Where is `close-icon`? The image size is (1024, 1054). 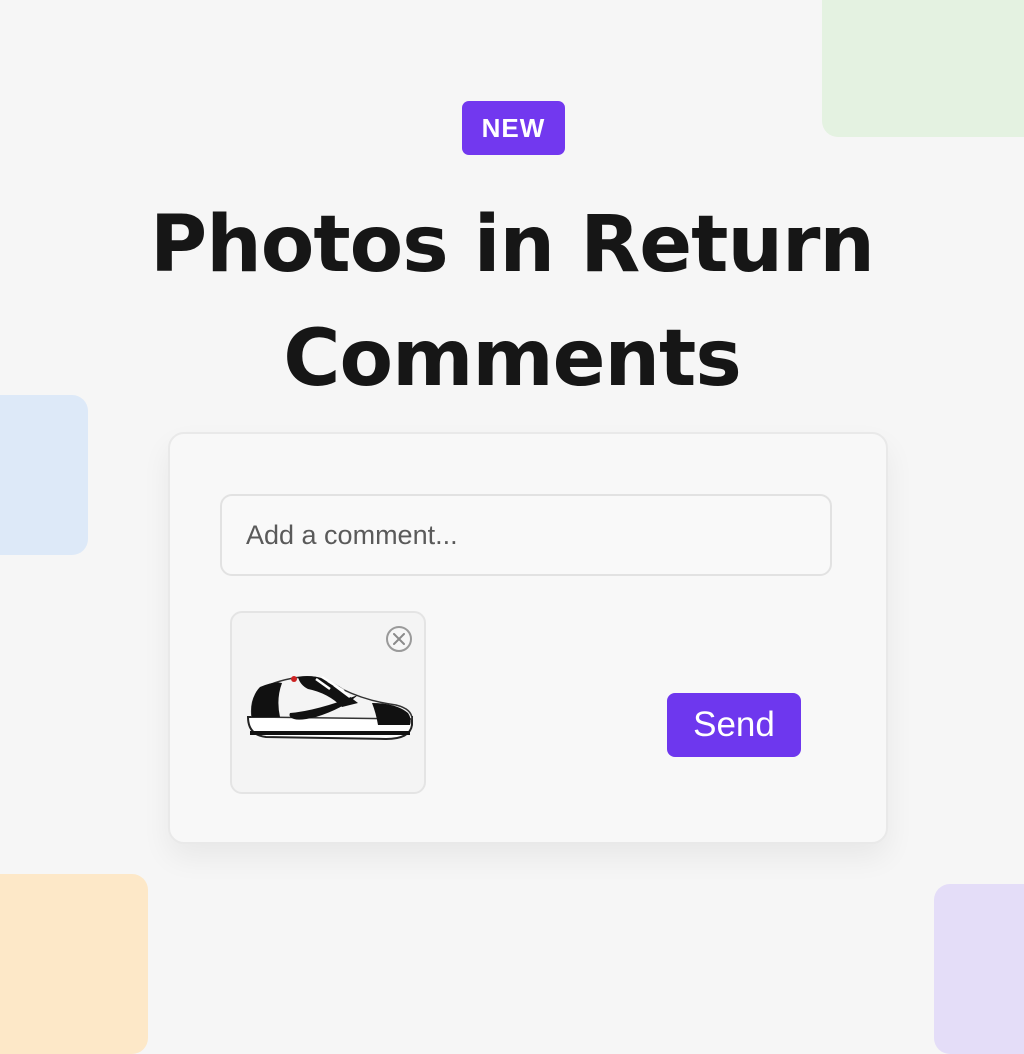
close-icon is located at coordinates (399, 639).